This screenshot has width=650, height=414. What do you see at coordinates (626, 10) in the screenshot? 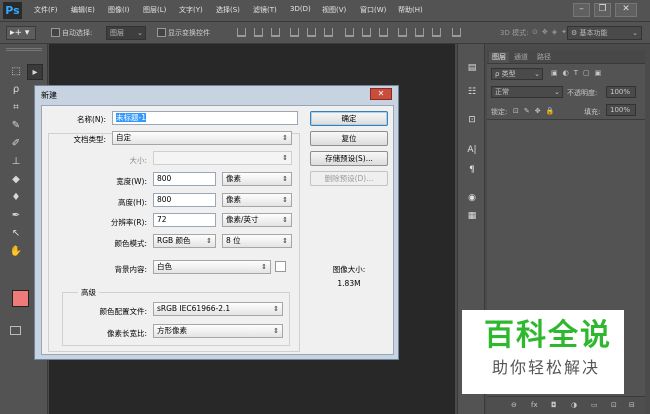
I see `close-window-button: ✕` at bounding box center [626, 10].